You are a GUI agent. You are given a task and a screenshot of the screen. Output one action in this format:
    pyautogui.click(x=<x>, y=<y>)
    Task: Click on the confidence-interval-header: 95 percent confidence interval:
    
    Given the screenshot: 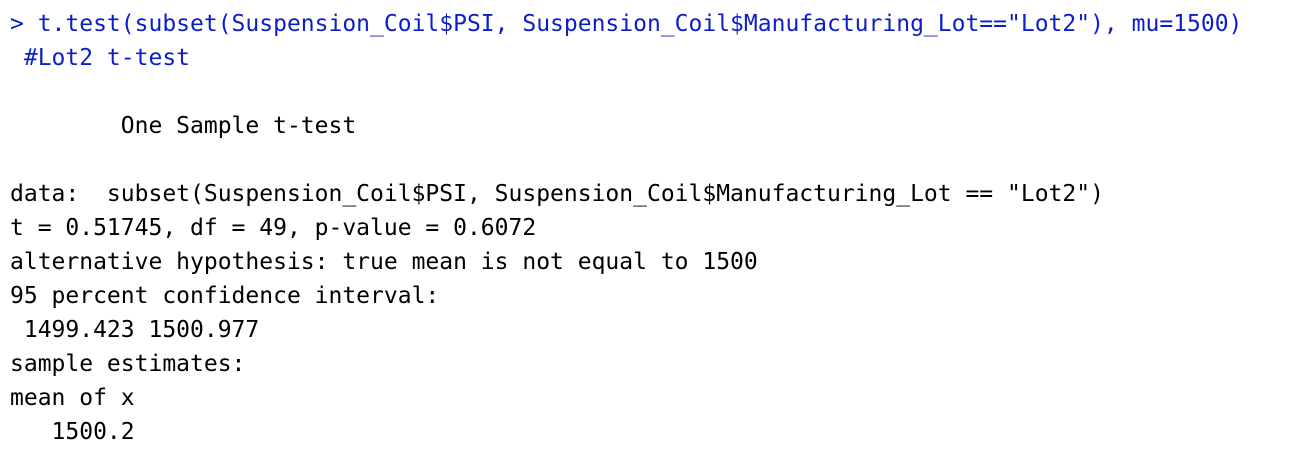 What is the action you would take?
    pyautogui.click(x=225, y=296)
    